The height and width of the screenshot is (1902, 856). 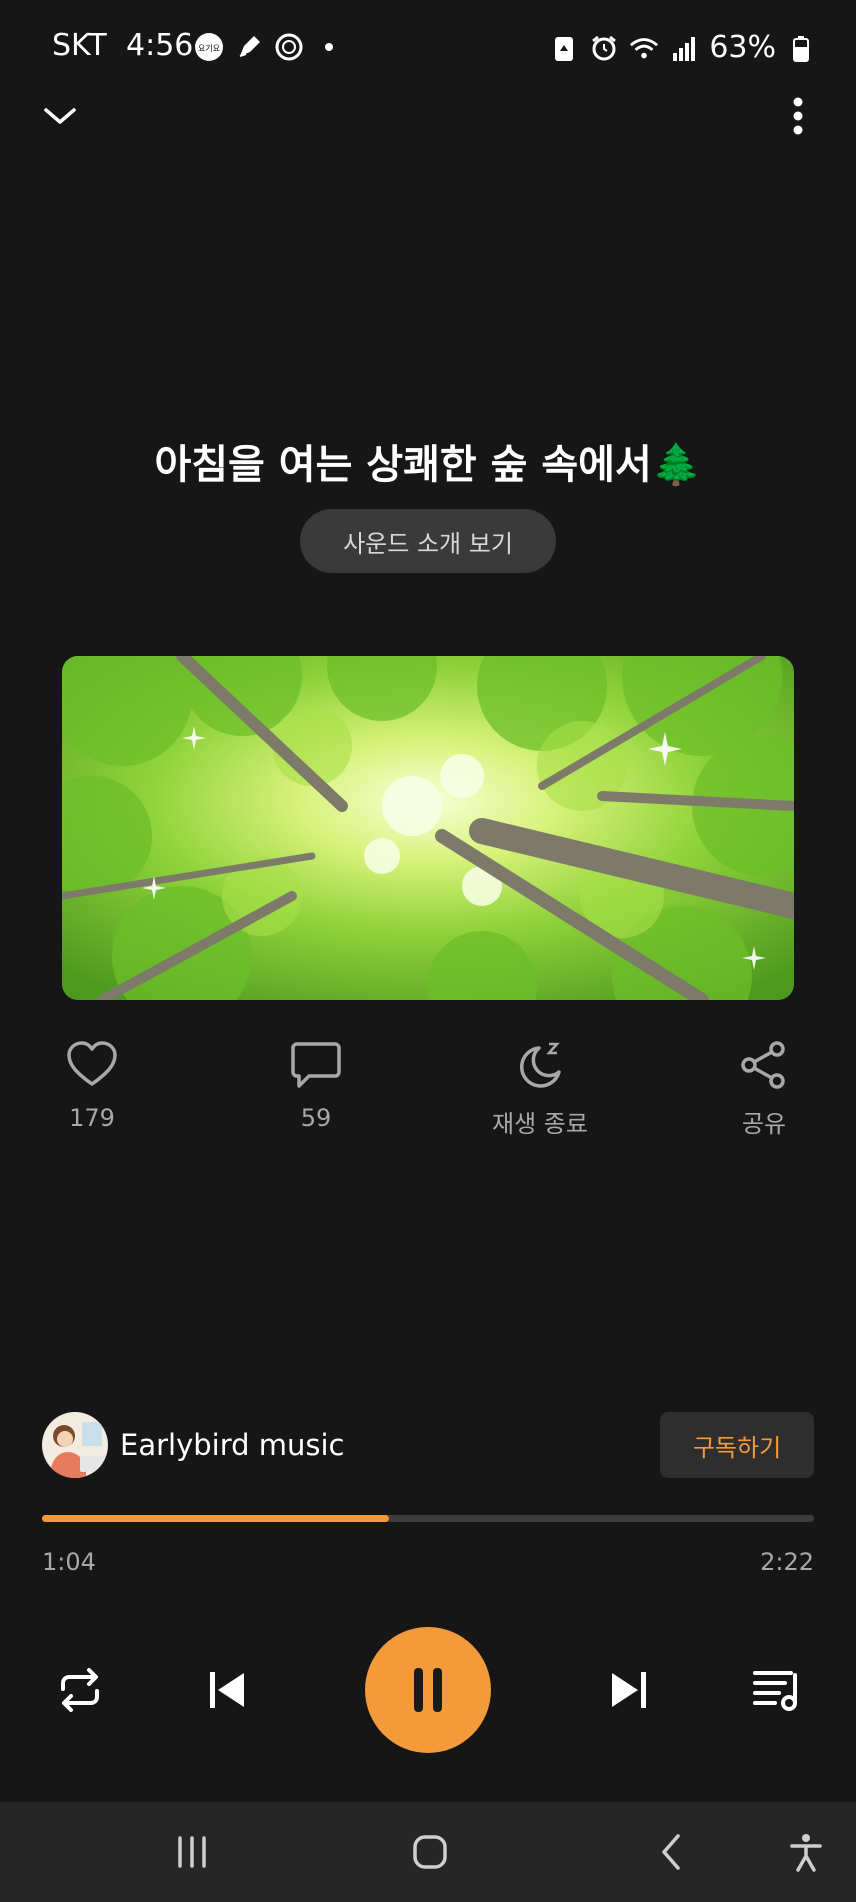 I want to click on ring-icon, so click(x=289, y=47).